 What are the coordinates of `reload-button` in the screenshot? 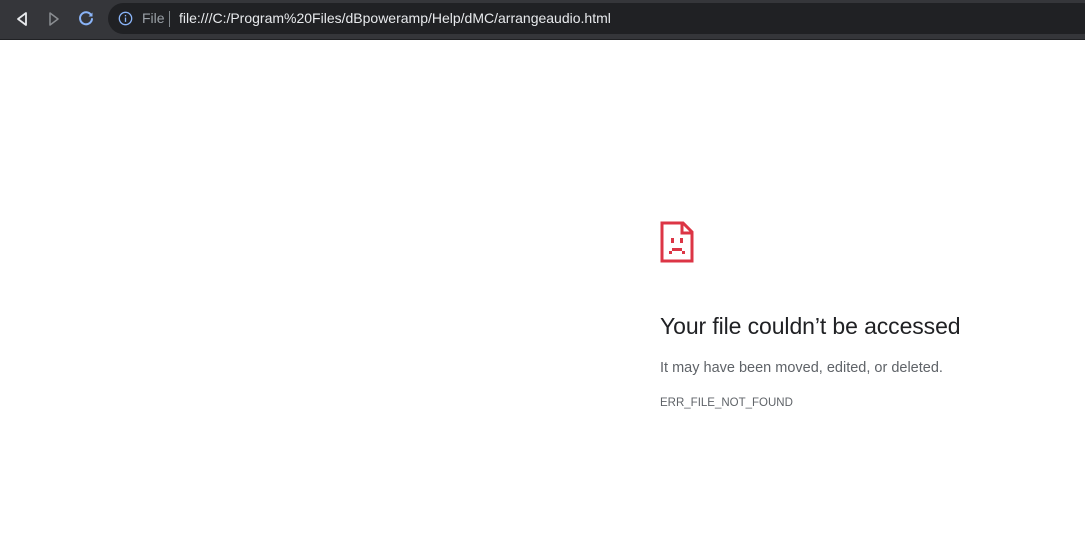 It's located at (86, 19).